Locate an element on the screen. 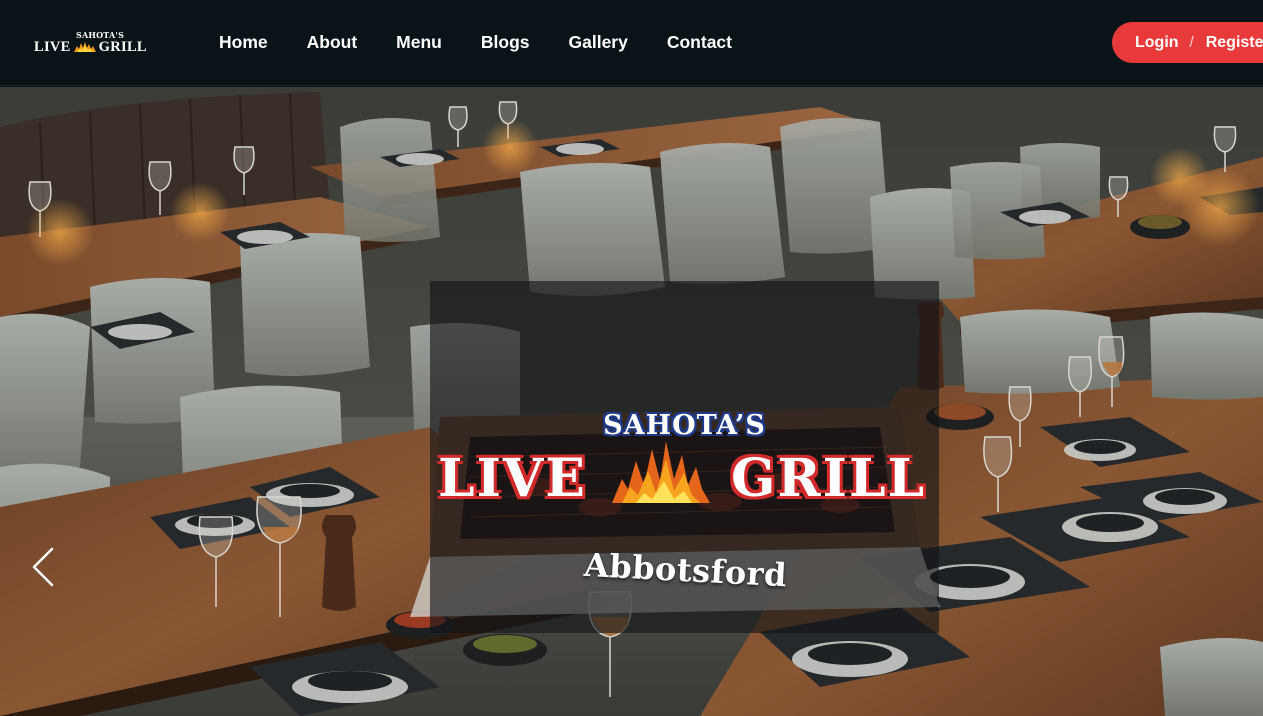 This screenshot has width=1263, height=716. brand-logo: SAHOTA'S LIVE GRILL is located at coordinates (98, 44).